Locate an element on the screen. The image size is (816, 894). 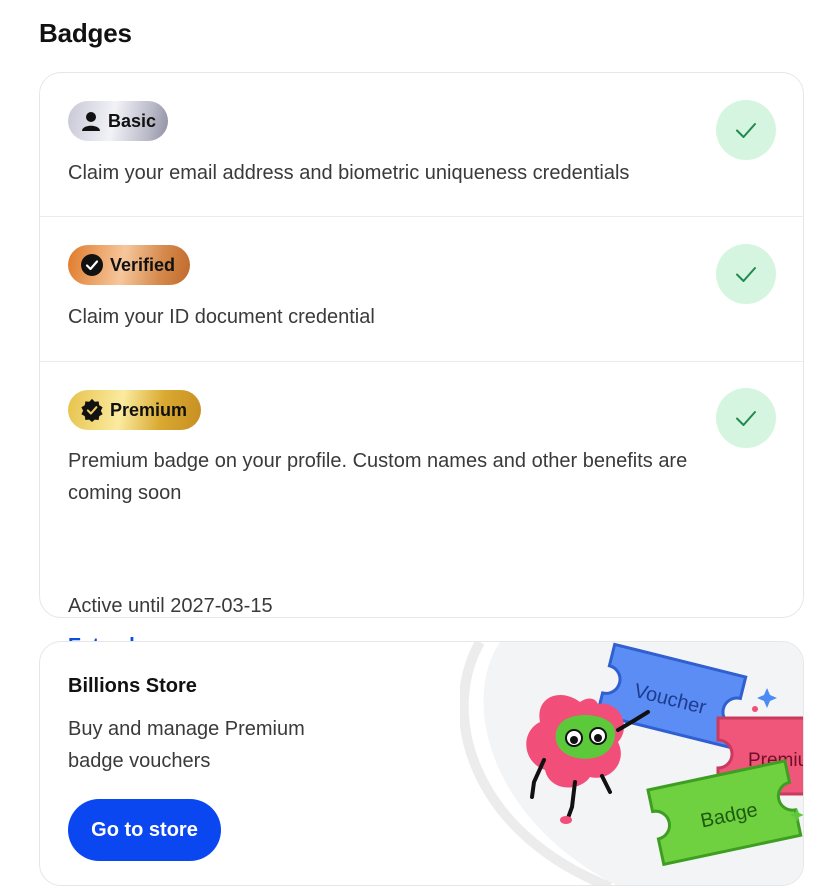
store-description: Buy and manage Premium badge vouchers is located at coordinates (186, 745).